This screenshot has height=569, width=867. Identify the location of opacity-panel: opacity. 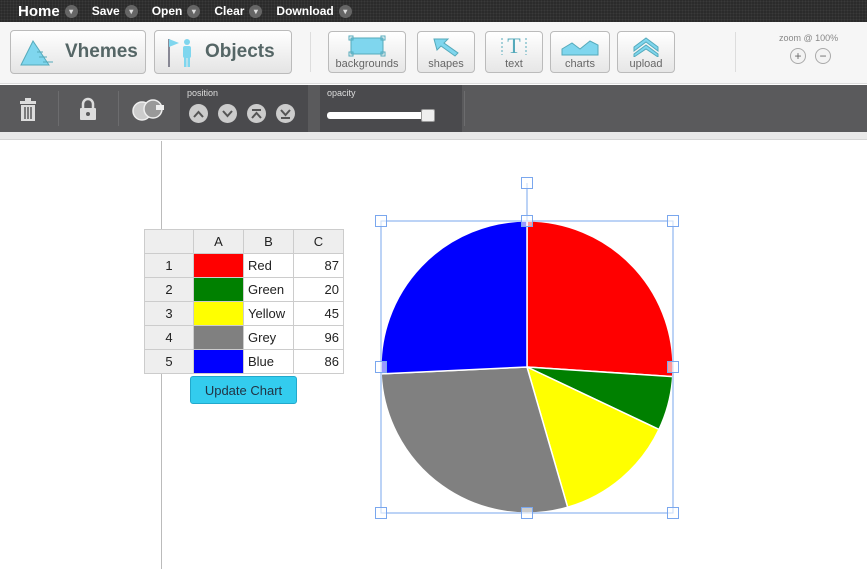
(391, 108).